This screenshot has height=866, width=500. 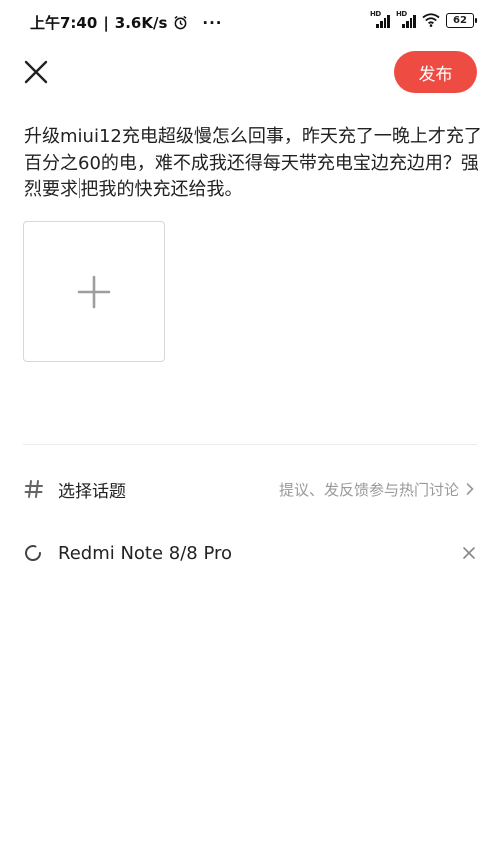 What do you see at coordinates (250, 553) in the screenshot?
I see `device-tag-row: Redmi Note 8/8 Pro` at bounding box center [250, 553].